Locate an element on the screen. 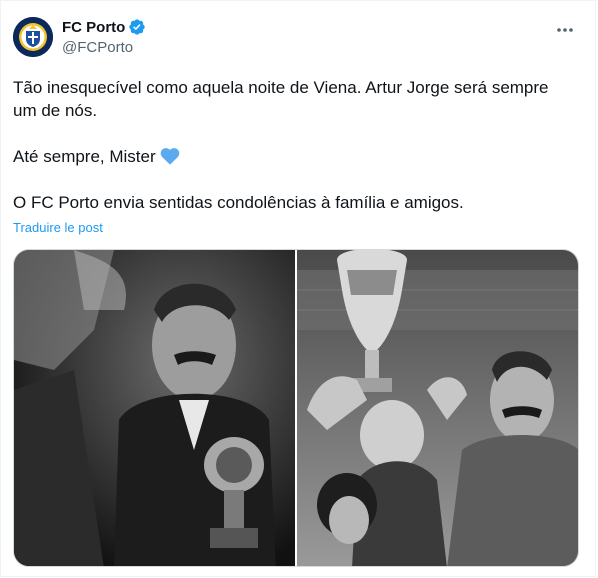 The image size is (598, 578). name-row: FC Porto is located at coordinates (104, 27).